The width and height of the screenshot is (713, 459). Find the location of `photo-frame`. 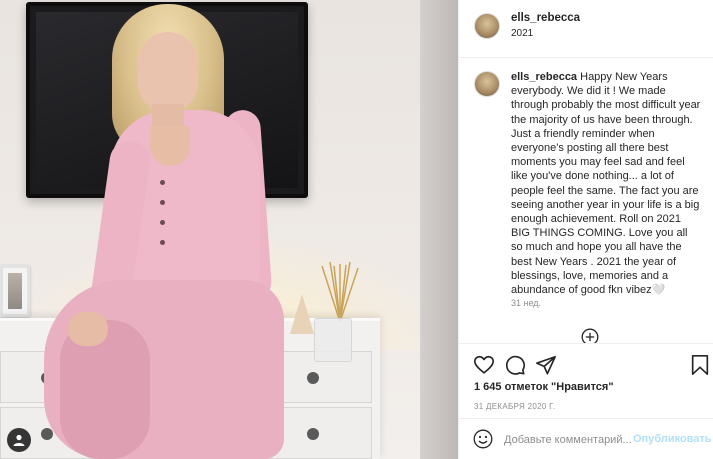

photo-frame is located at coordinates (15, 291).